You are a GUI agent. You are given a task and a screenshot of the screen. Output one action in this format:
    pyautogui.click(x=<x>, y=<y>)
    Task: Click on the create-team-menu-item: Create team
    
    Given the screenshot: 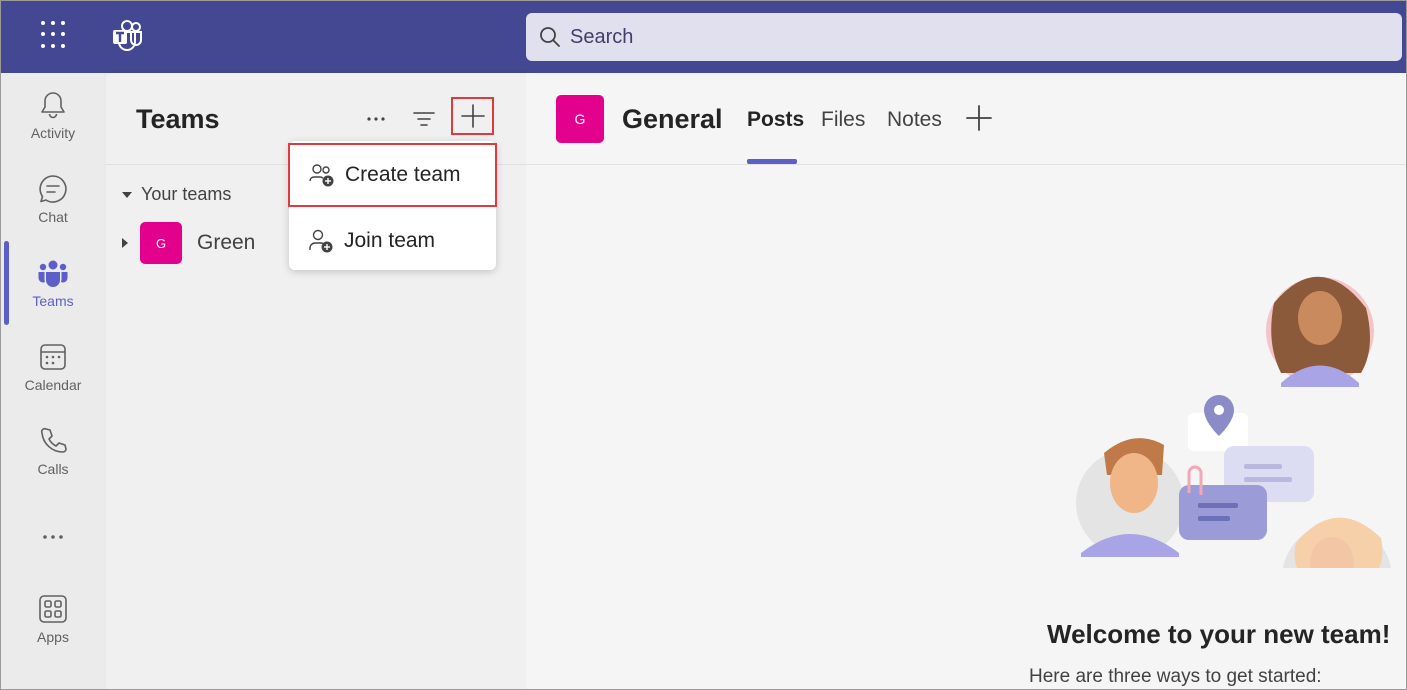 What is the action you would take?
    pyautogui.click(x=392, y=175)
    